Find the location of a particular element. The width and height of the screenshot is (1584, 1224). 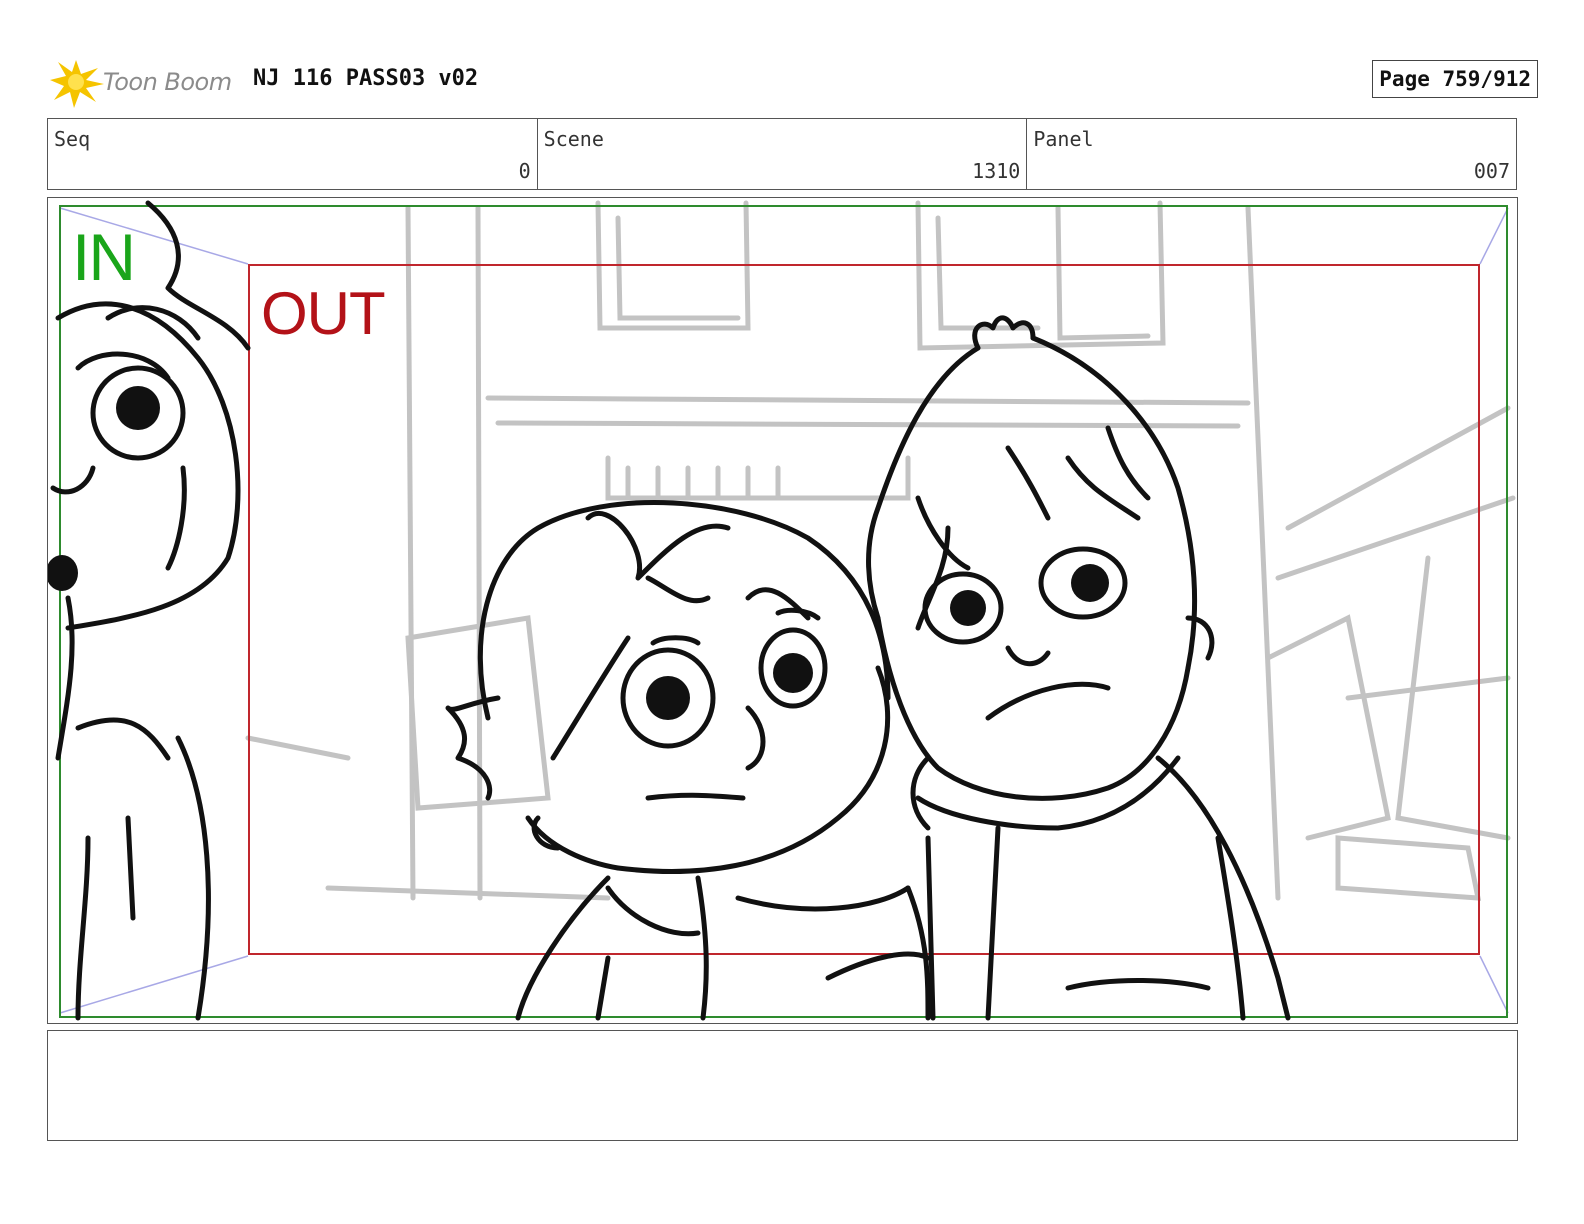

panel-info-bar: Seq 0 Scene 1310 Panel 007 is located at coordinates (782, 154).